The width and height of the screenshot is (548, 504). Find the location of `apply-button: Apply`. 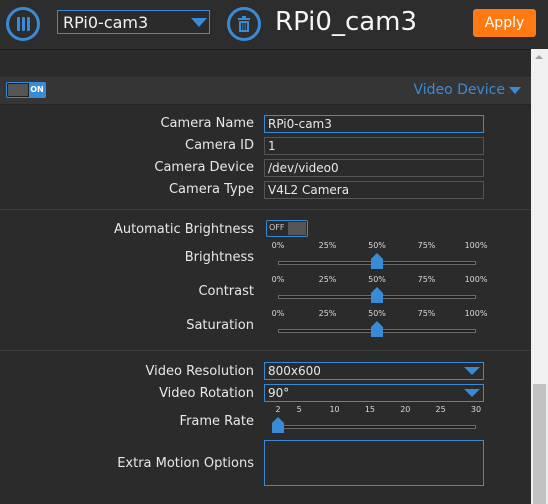

apply-button: Apply is located at coordinates (504, 23).